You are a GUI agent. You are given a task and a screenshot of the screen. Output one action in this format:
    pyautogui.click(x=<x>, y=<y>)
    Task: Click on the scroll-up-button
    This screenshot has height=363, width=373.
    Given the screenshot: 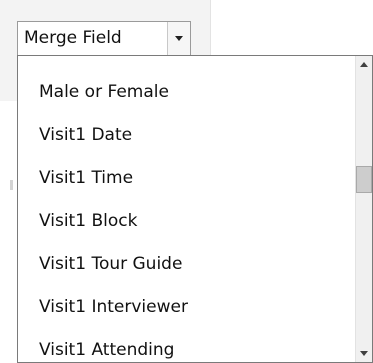 What is the action you would take?
    pyautogui.click(x=364, y=64)
    